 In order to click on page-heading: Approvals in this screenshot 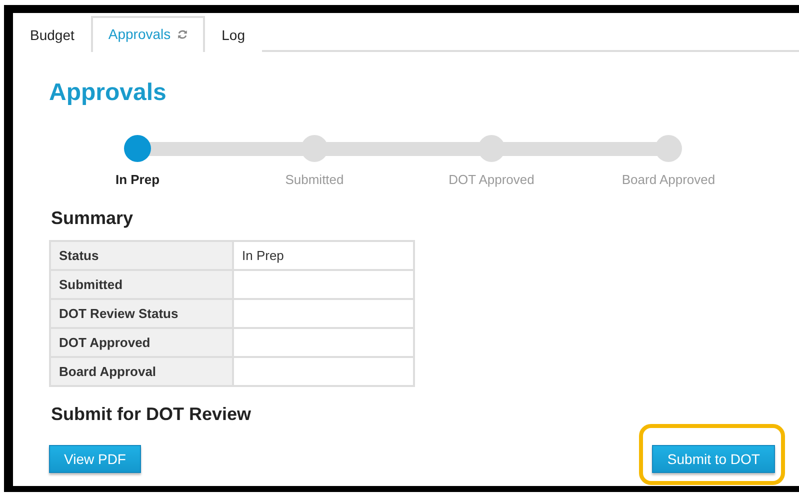, I will do `click(108, 93)`.